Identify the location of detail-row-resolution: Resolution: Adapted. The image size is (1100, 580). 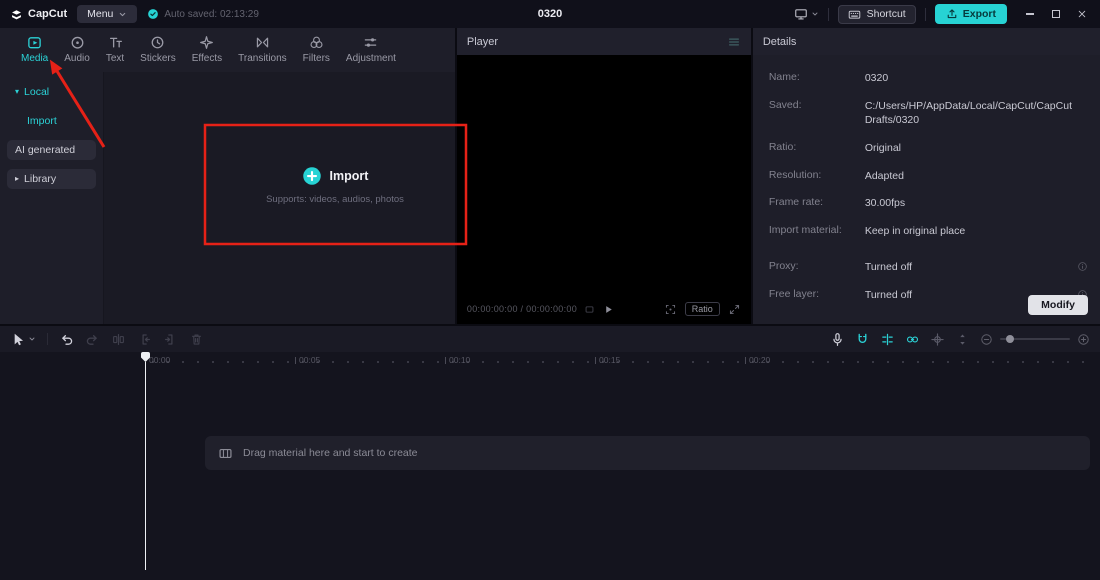
(928, 176).